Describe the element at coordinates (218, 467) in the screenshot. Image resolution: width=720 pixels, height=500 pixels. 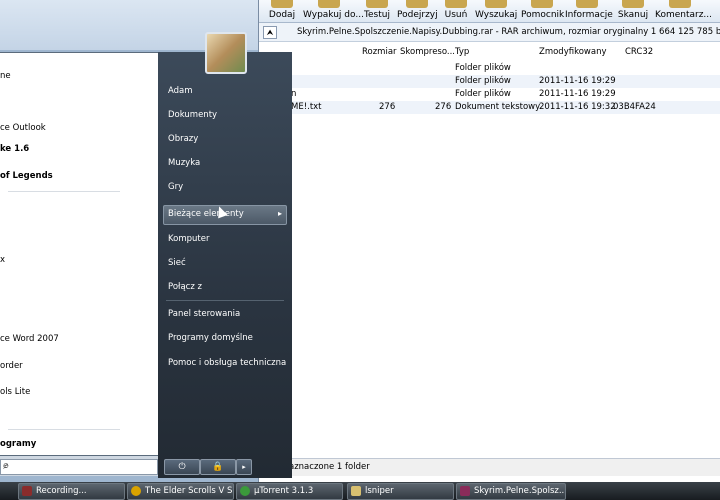
I see `lock-button: 🔒` at that location.